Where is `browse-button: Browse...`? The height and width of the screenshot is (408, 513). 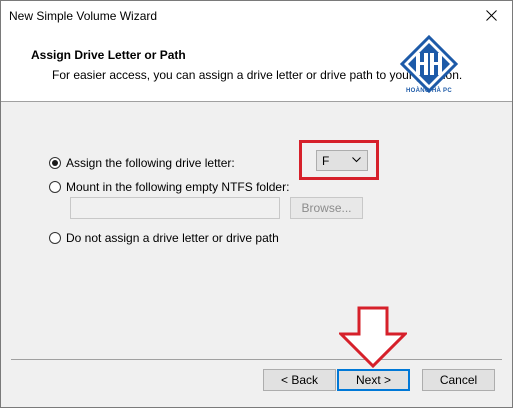 browse-button: Browse... is located at coordinates (326, 208).